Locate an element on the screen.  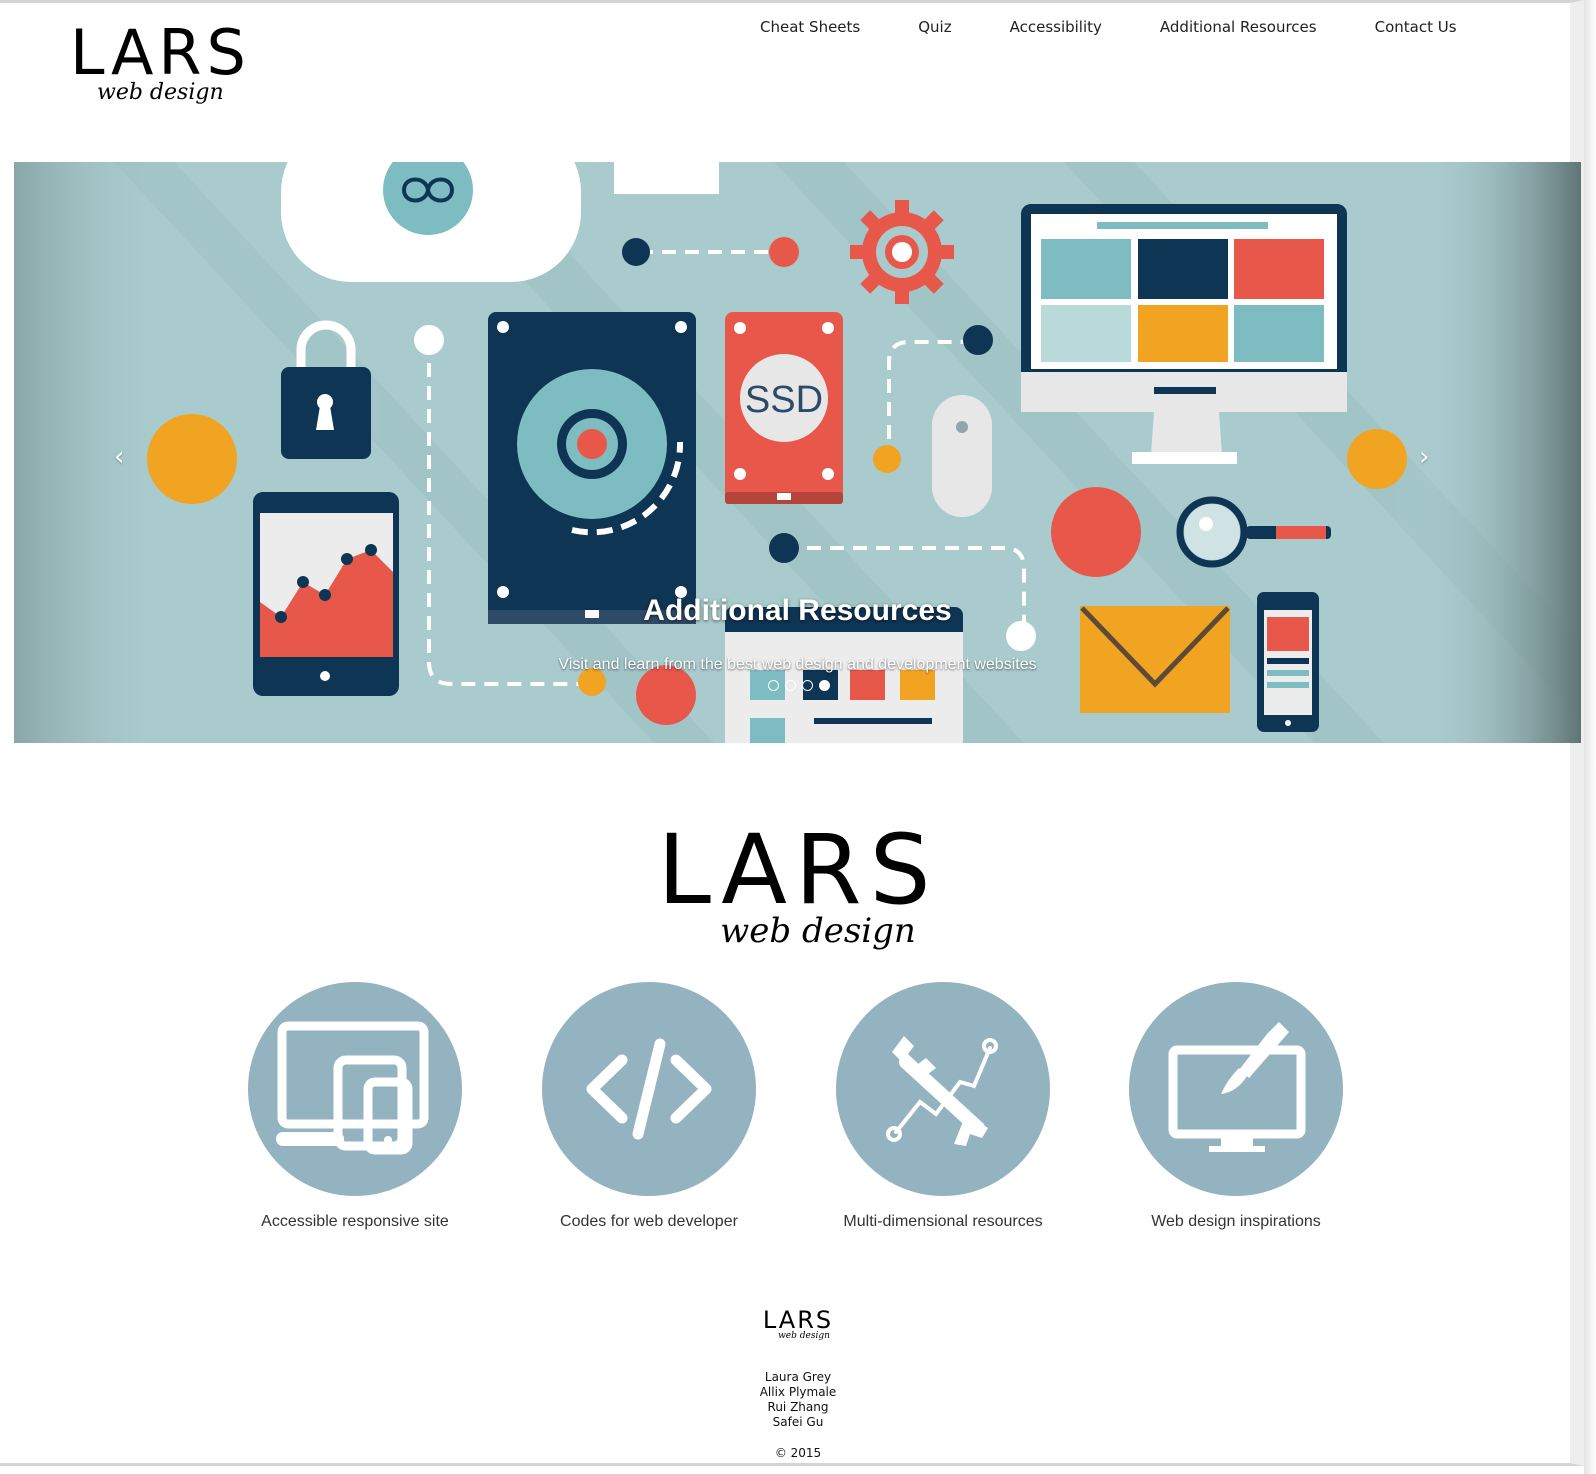
carousel-prev-button: ‹ is located at coordinates (119, 457).